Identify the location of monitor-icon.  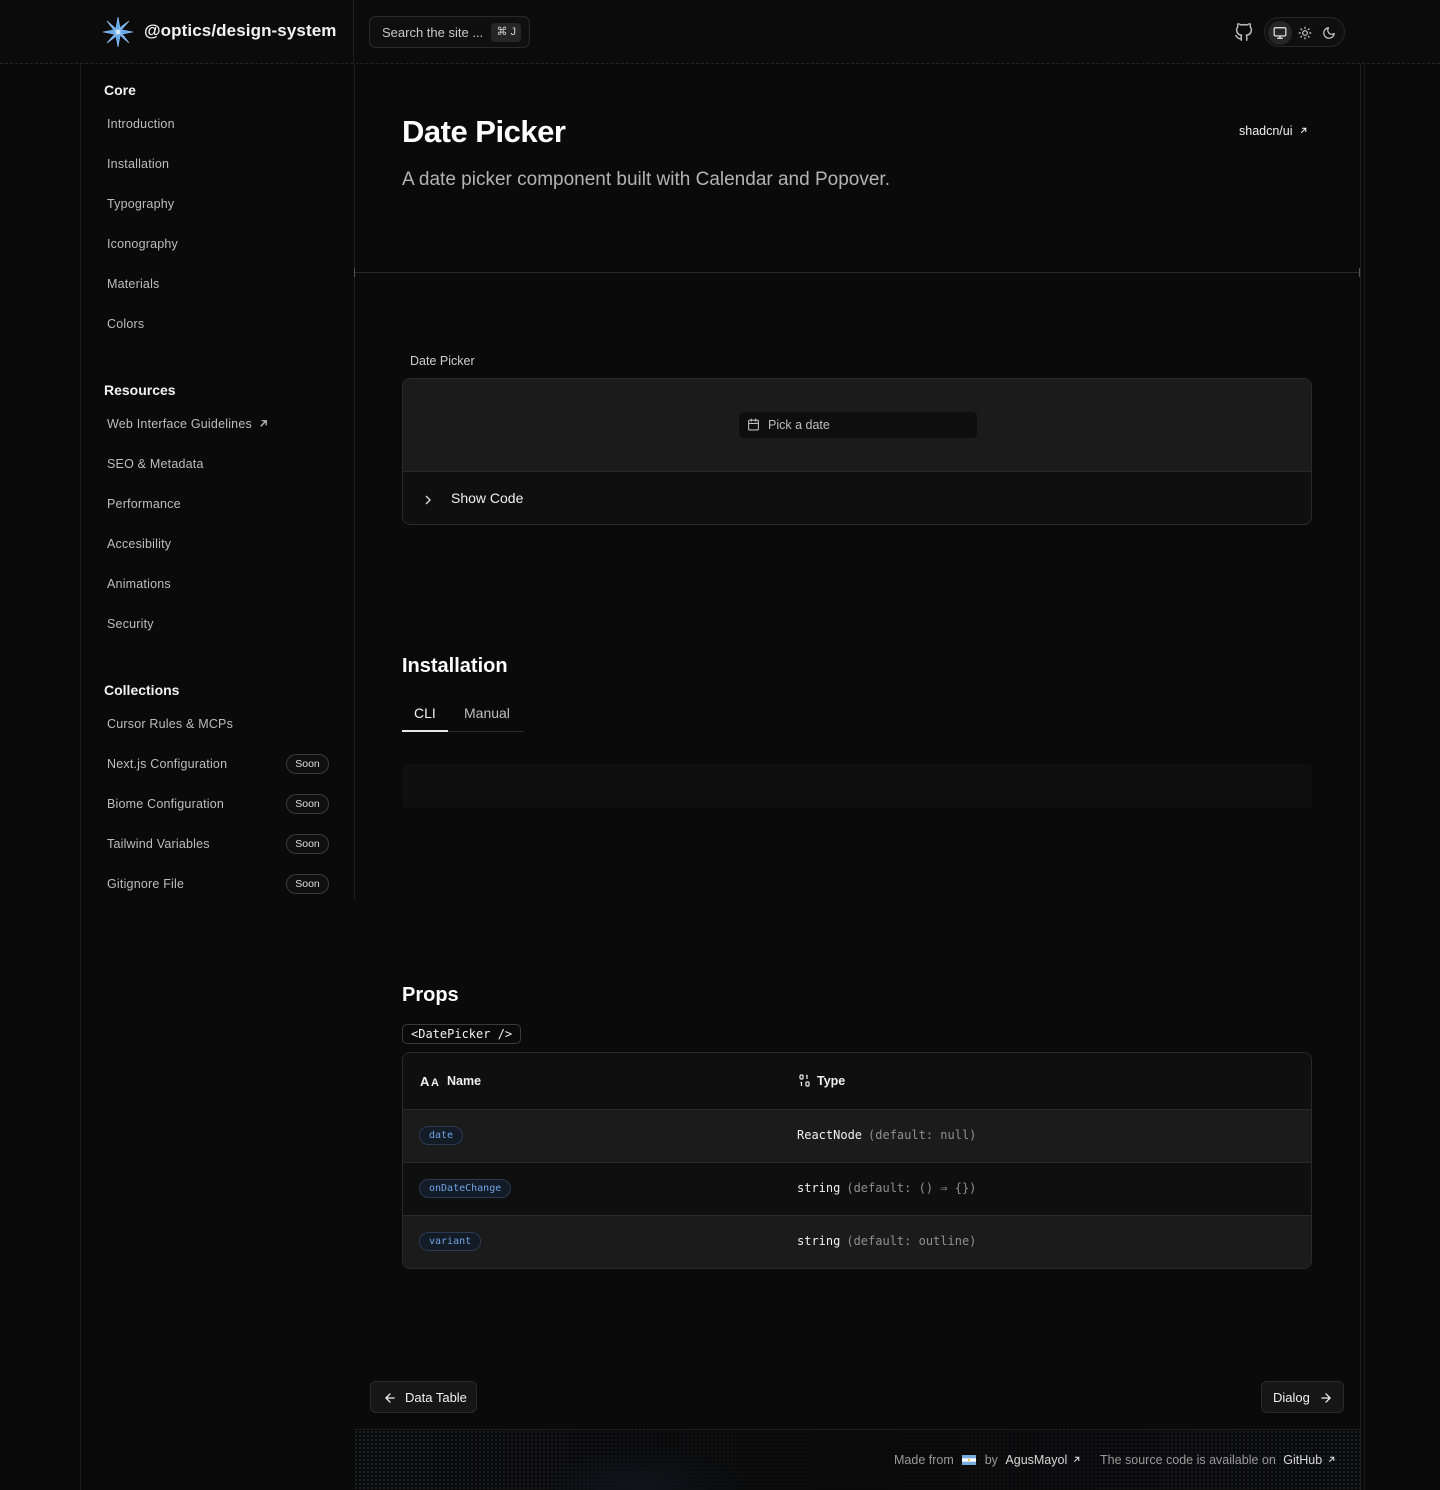
(1280, 33).